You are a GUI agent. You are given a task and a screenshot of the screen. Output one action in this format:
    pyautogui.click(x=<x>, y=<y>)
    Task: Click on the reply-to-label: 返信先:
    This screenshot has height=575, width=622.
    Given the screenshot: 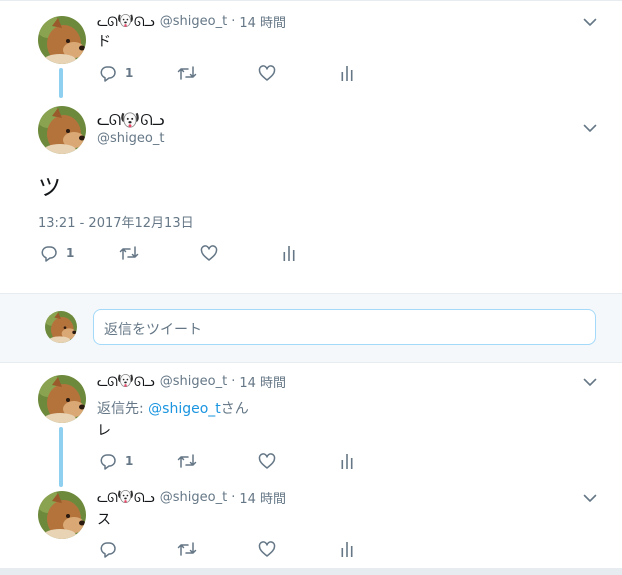 What is the action you would take?
    pyautogui.click(x=123, y=409)
    